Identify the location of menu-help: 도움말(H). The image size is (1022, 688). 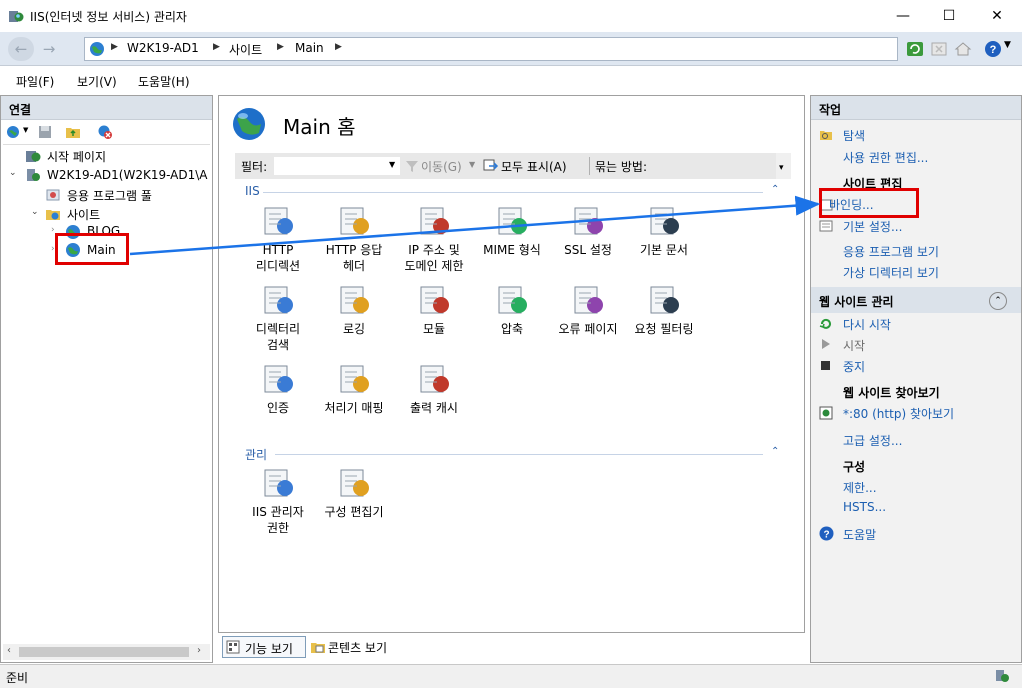
(164, 81).